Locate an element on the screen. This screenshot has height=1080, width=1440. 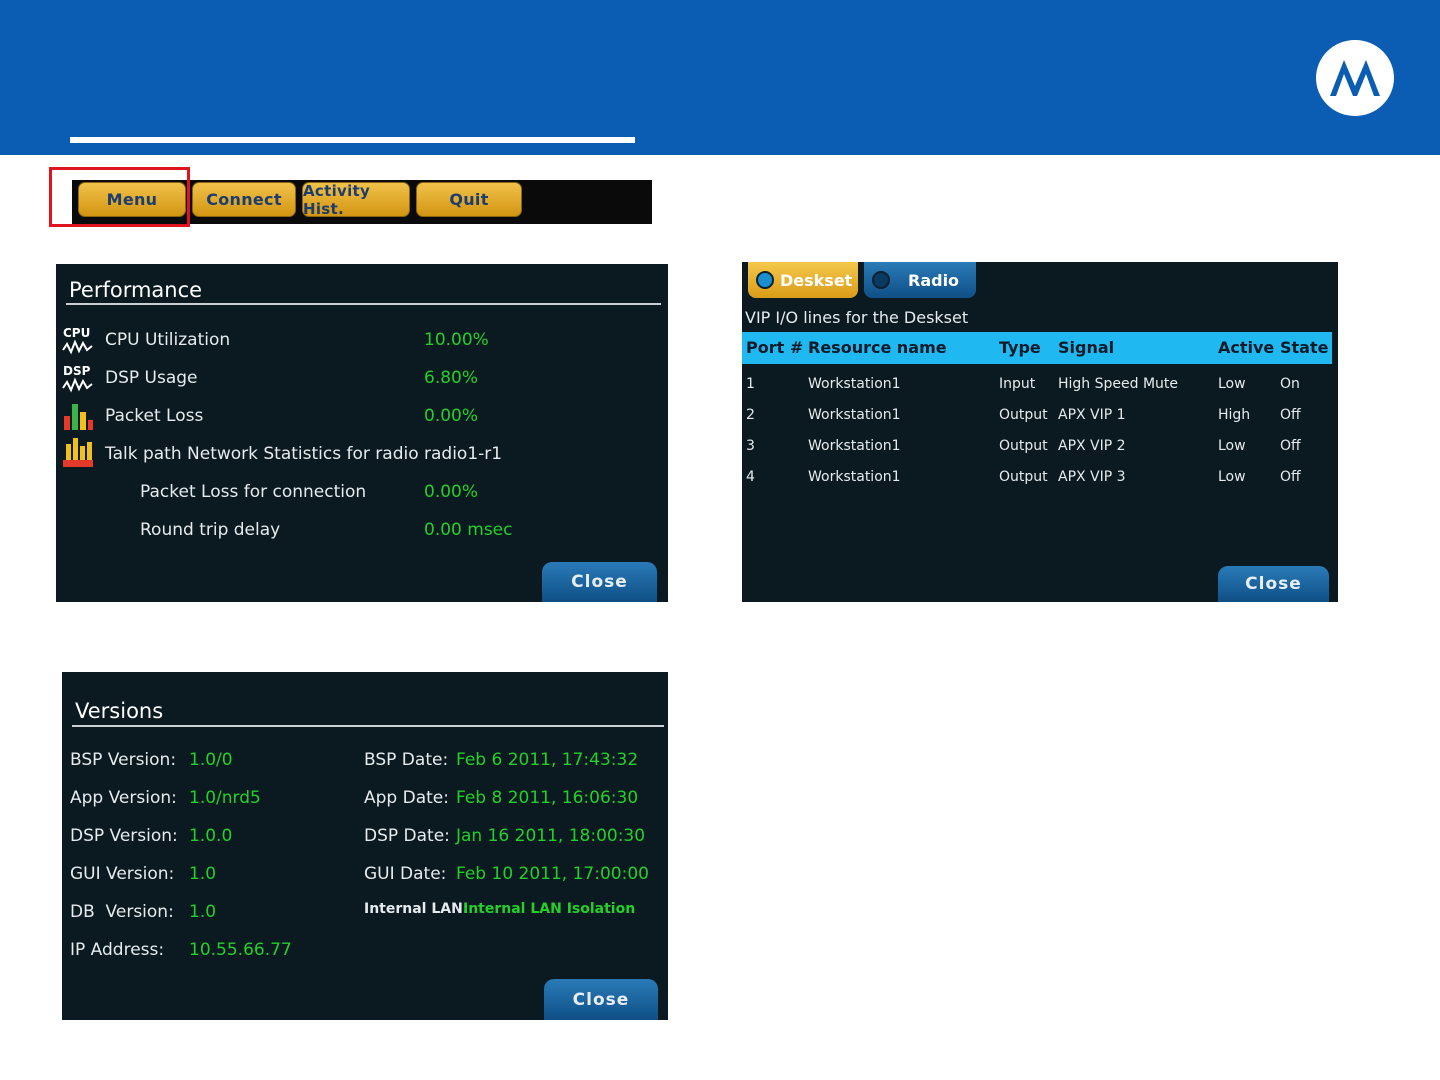
gui-date-value: Feb 10 2011, 17:00:00 is located at coordinates (552, 874).